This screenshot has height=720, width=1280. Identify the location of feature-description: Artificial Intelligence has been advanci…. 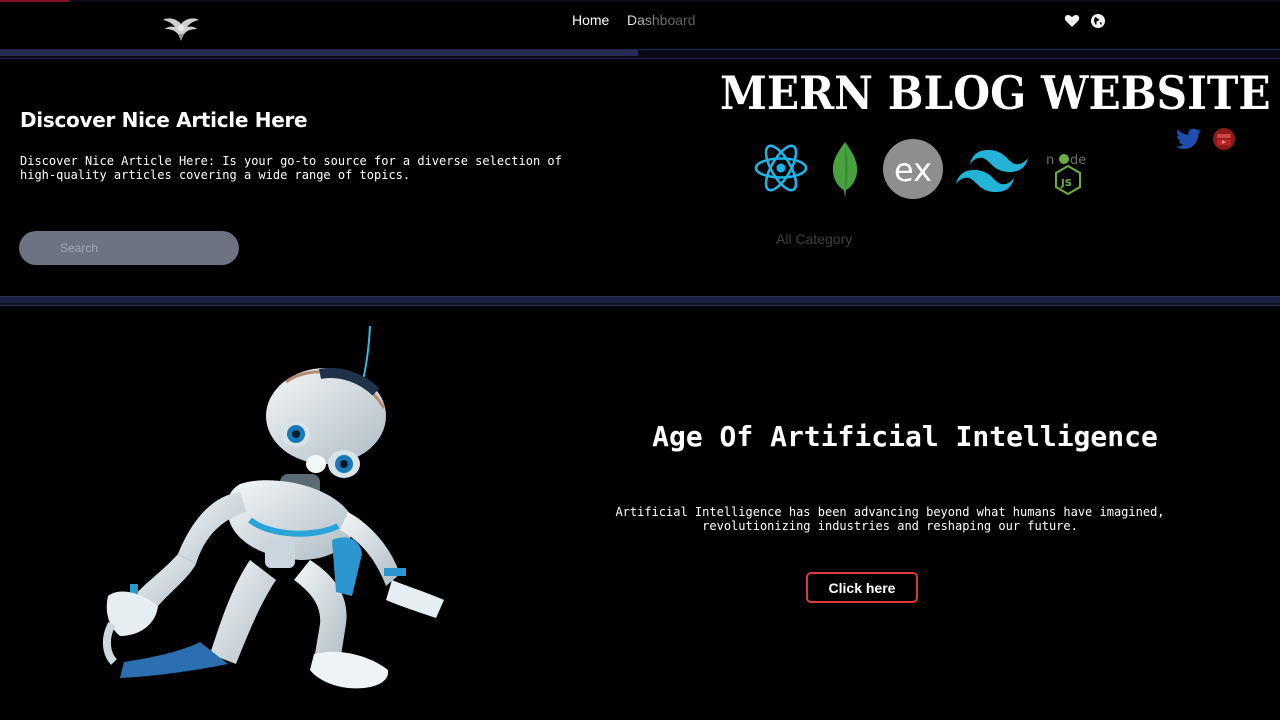
(890, 519).